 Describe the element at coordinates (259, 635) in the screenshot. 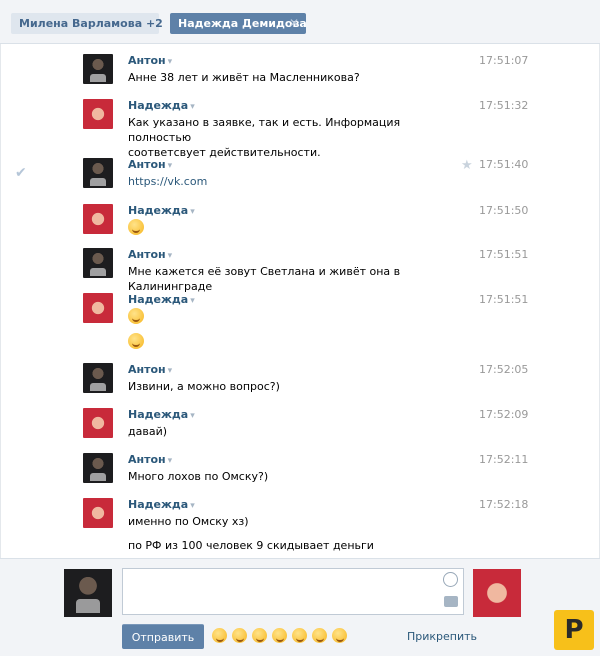

I see `laugh-emoji-icon` at that location.